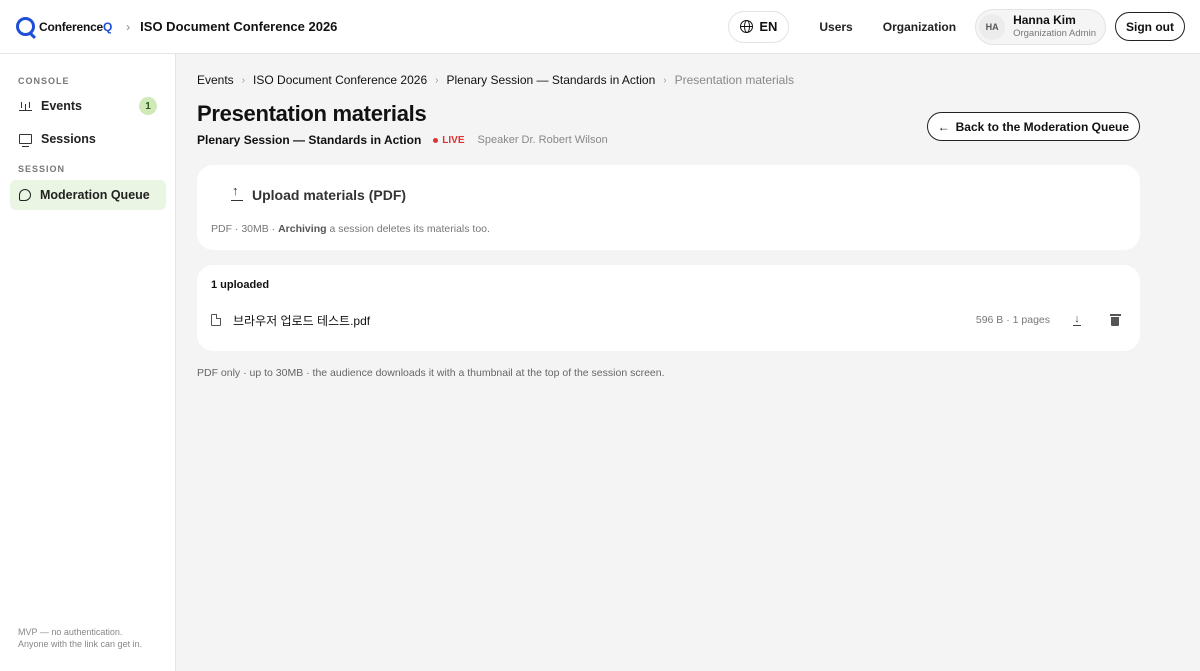 This screenshot has width=1200, height=671. I want to click on breadcrumb-current: Presentation materials, so click(734, 80).